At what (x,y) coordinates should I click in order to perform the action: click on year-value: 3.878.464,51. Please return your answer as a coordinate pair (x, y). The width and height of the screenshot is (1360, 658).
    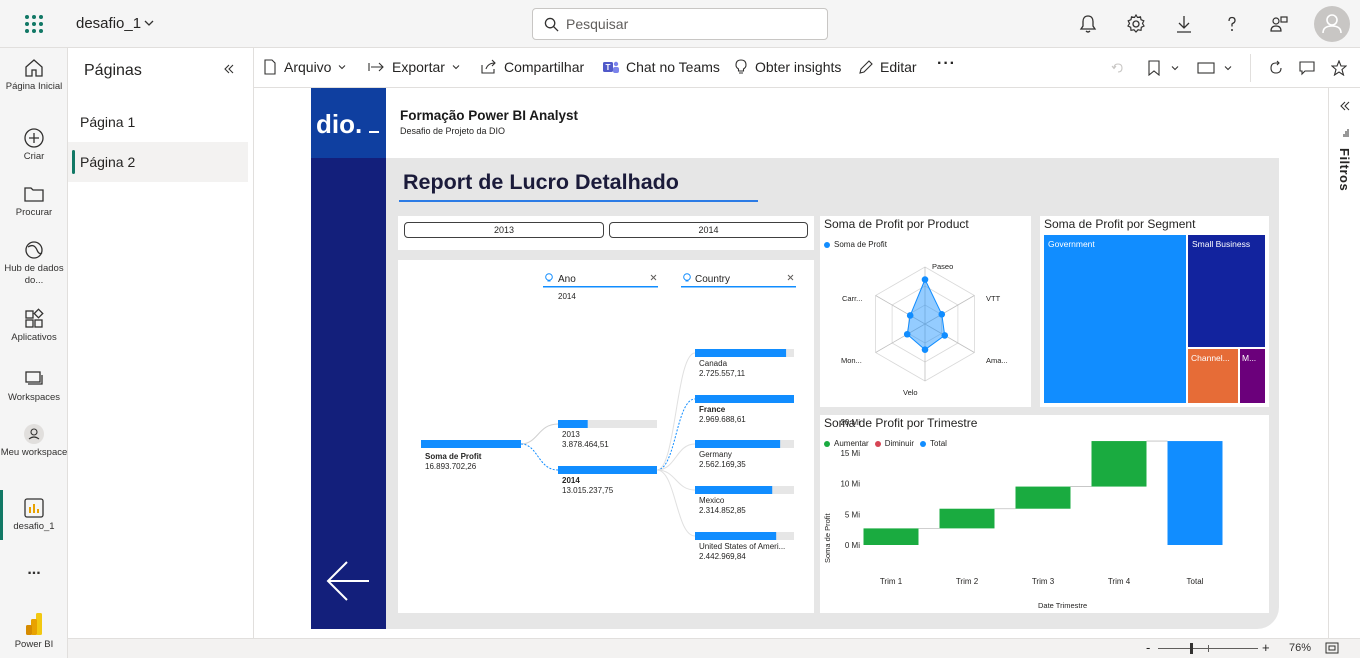
    Looking at the image, I should click on (585, 444).